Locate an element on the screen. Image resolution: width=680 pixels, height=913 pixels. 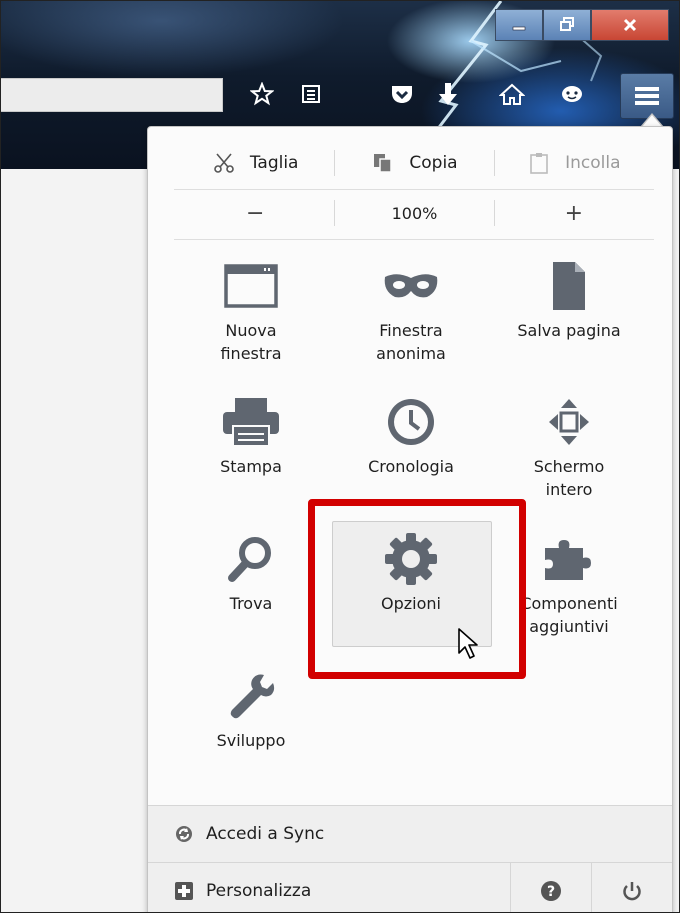
printer-icon is located at coordinates (251, 422).